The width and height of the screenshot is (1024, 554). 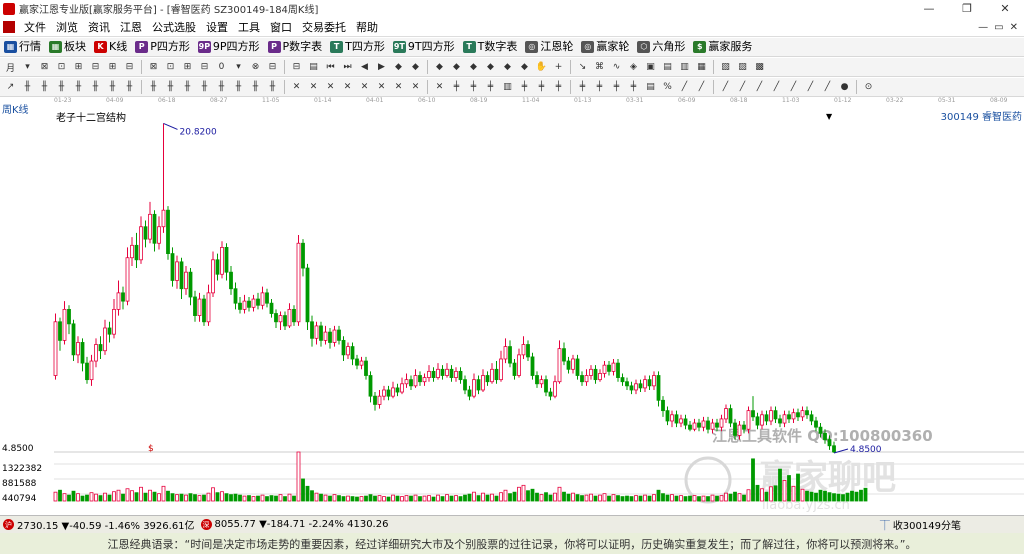 I want to click on draw-tool-39-icon: ▦, so click(x=701, y=67).